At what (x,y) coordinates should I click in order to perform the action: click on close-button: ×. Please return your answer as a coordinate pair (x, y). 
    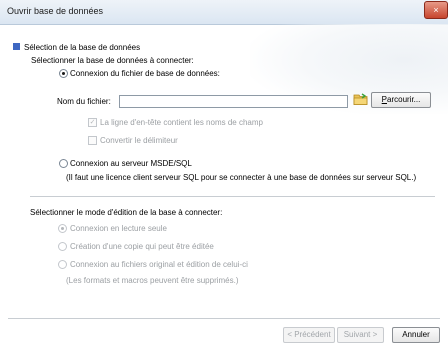
    Looking at the image, I should click on (436, 10).